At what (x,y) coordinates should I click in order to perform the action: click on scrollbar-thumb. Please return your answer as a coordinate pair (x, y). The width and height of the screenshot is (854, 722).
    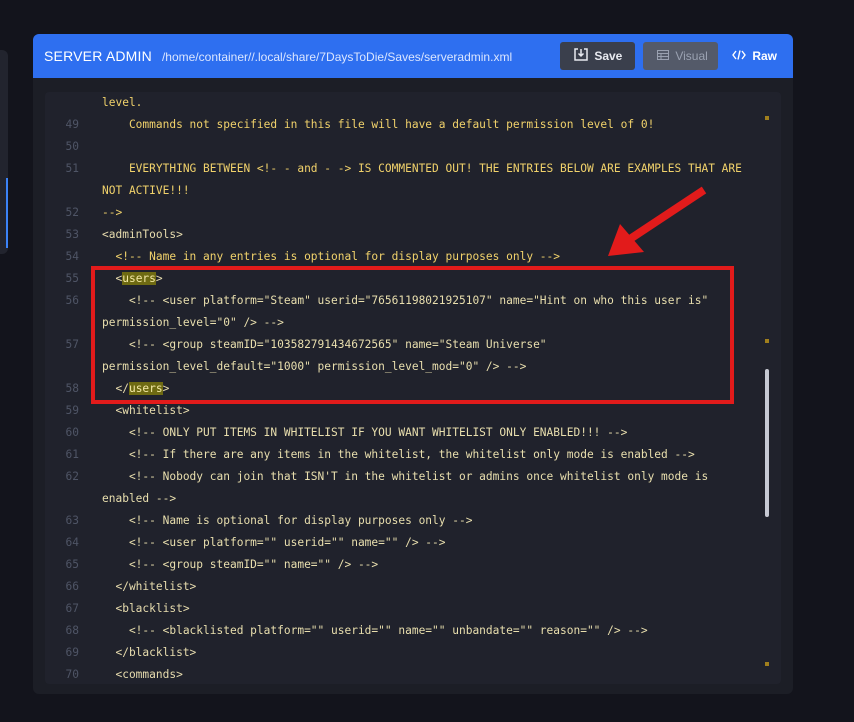
    Looking at the image, I should click on (767, 443).